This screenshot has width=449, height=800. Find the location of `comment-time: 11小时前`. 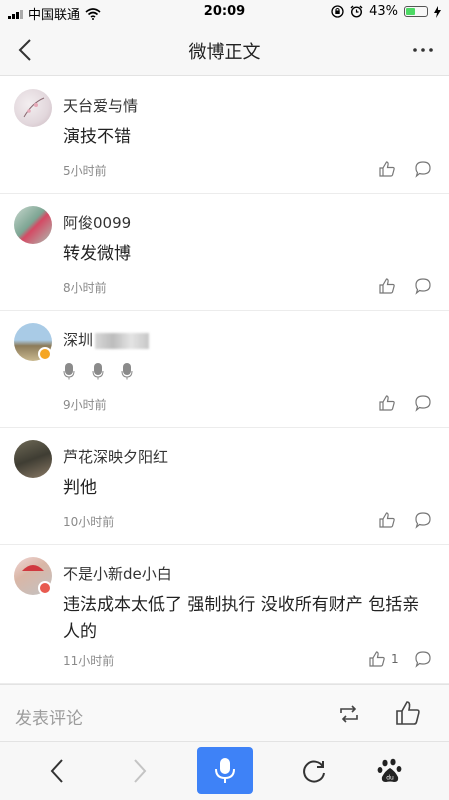

comment-time: 11小时前 is located at coordinates (89, 661).